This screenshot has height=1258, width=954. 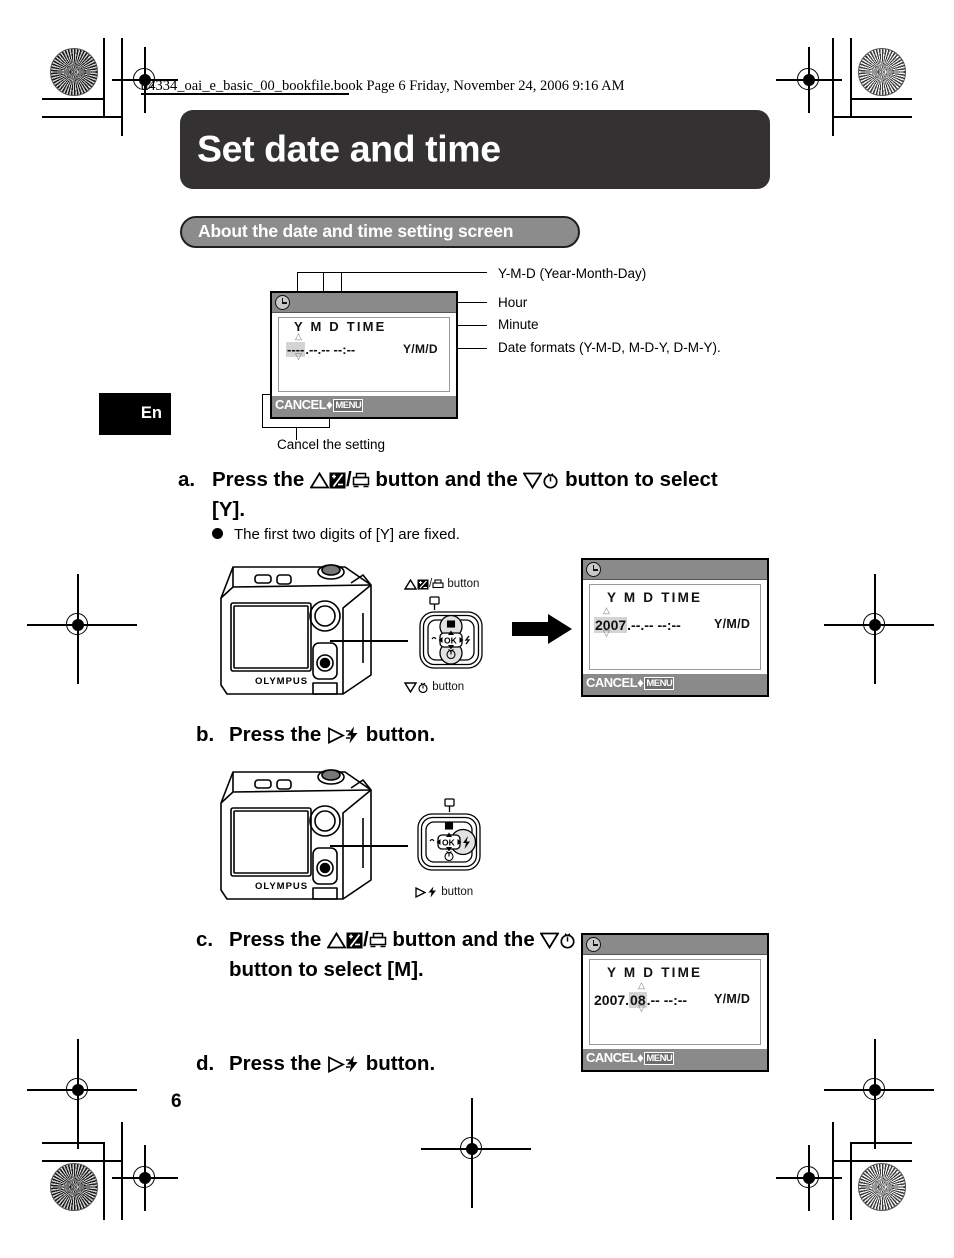 I want to click on pad-top-label-a: / button, so click(x=441, y=585).